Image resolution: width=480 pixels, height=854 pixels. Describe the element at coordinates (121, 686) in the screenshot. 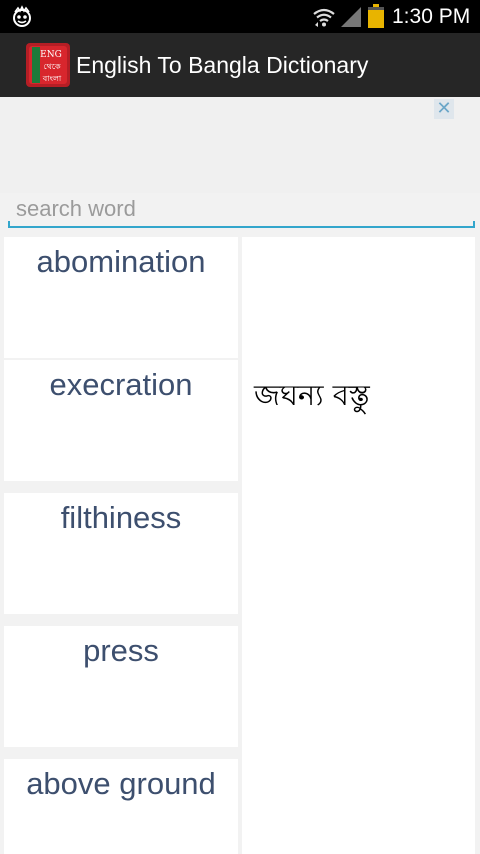

I see `list-item: press` at that location.